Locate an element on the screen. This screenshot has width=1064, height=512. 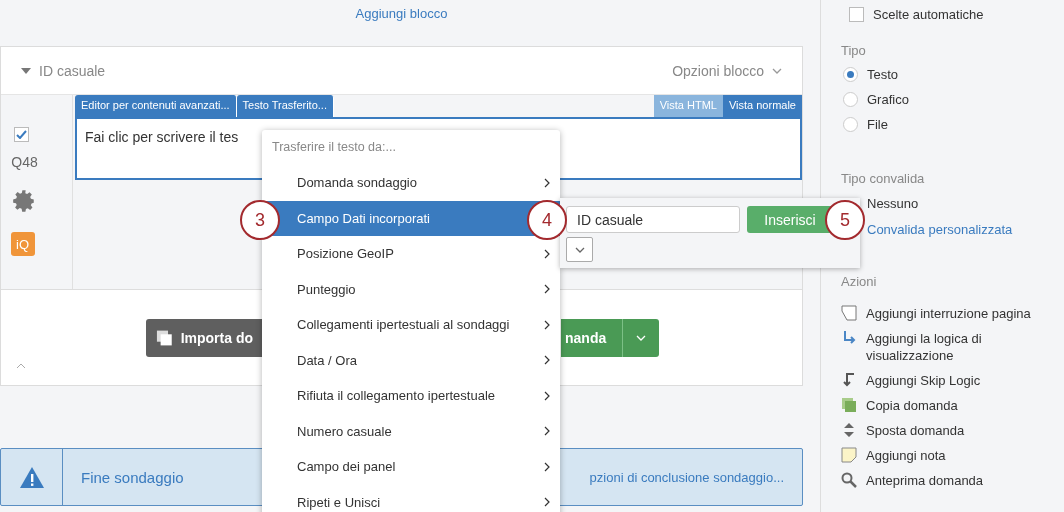
end-of-survey-title: Fine sondaggio is located at coordinates (132, 477).